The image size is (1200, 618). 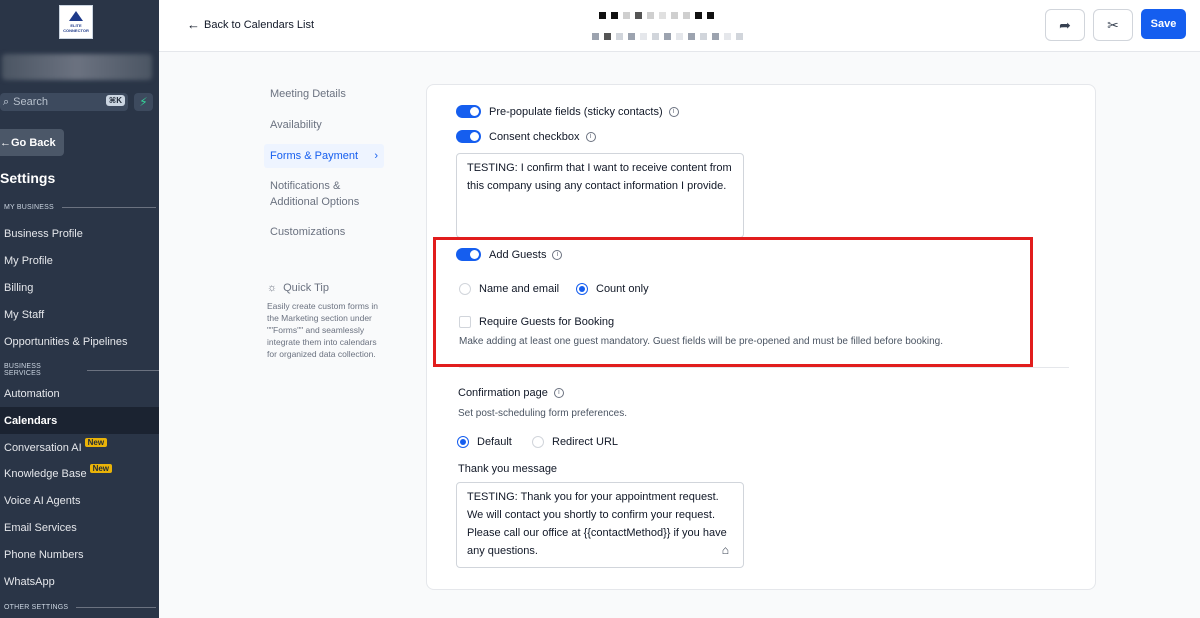 What do you see at coordinates (667, 36) in the screenshot?
I see `redacted-calendar-url` at bounding box center [667, 36].